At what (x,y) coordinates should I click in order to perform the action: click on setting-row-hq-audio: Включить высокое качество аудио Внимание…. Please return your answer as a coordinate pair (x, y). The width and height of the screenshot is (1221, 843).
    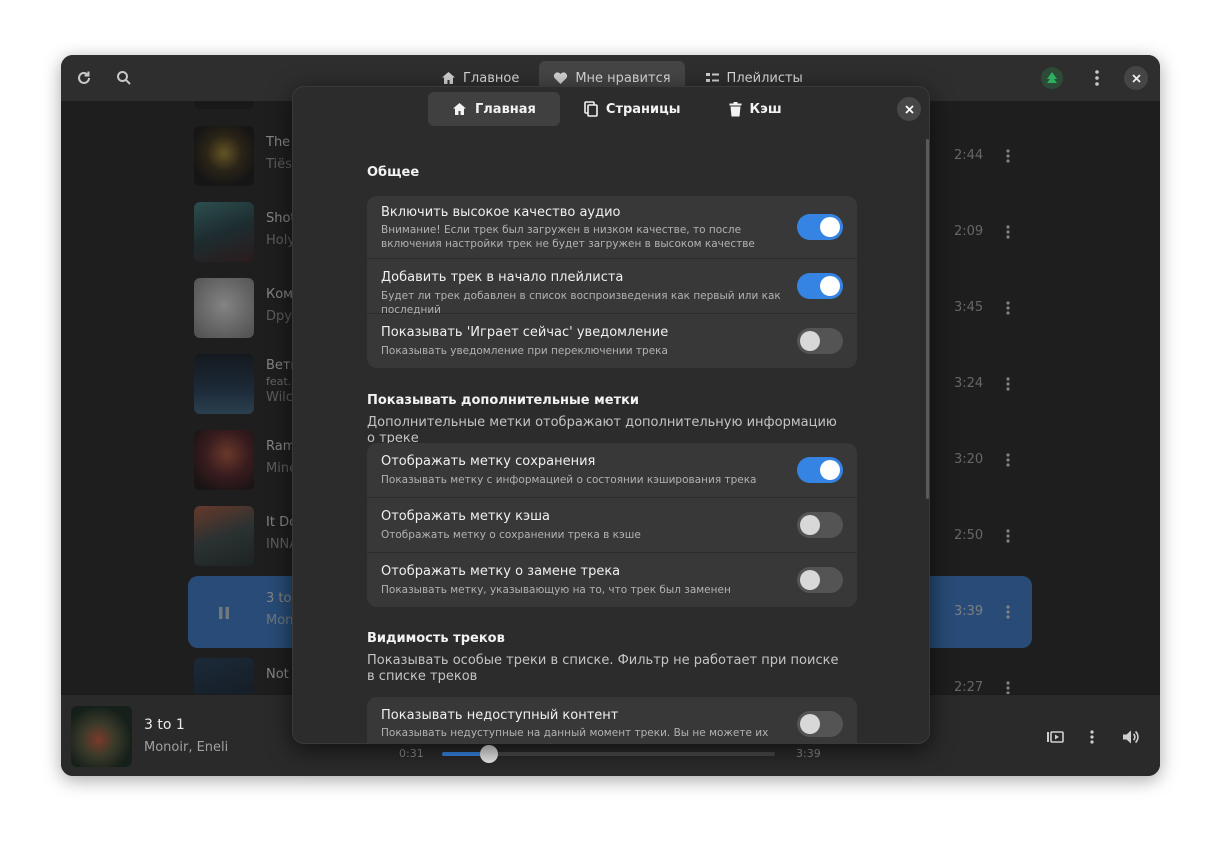
    Looking at the image, I should click on (612, 227).